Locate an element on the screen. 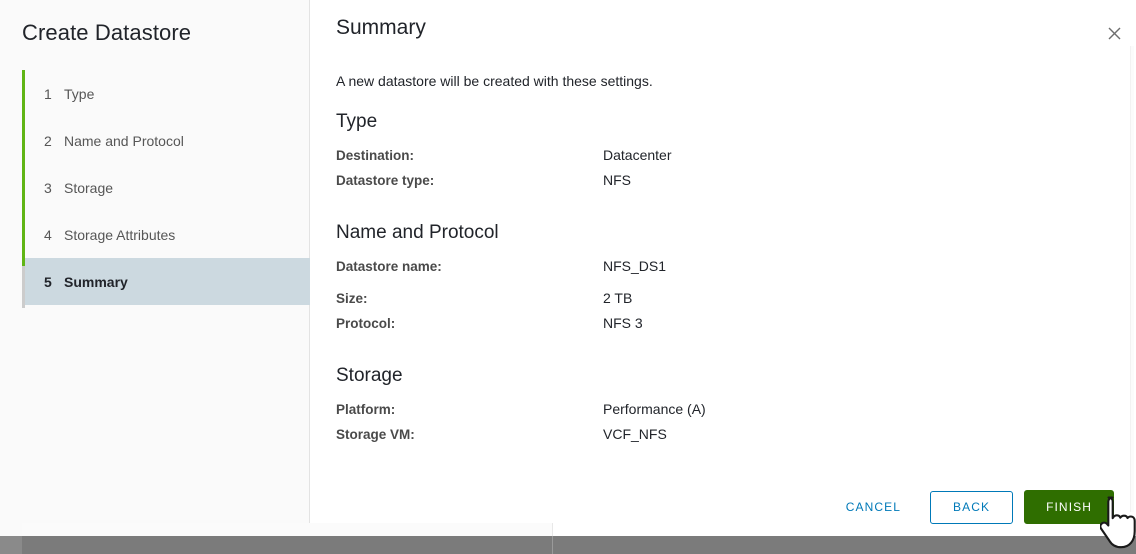 The height and width of the screenshot is (554, 1136). step-label: Name and Protocol is located at coordinates (124, 140).